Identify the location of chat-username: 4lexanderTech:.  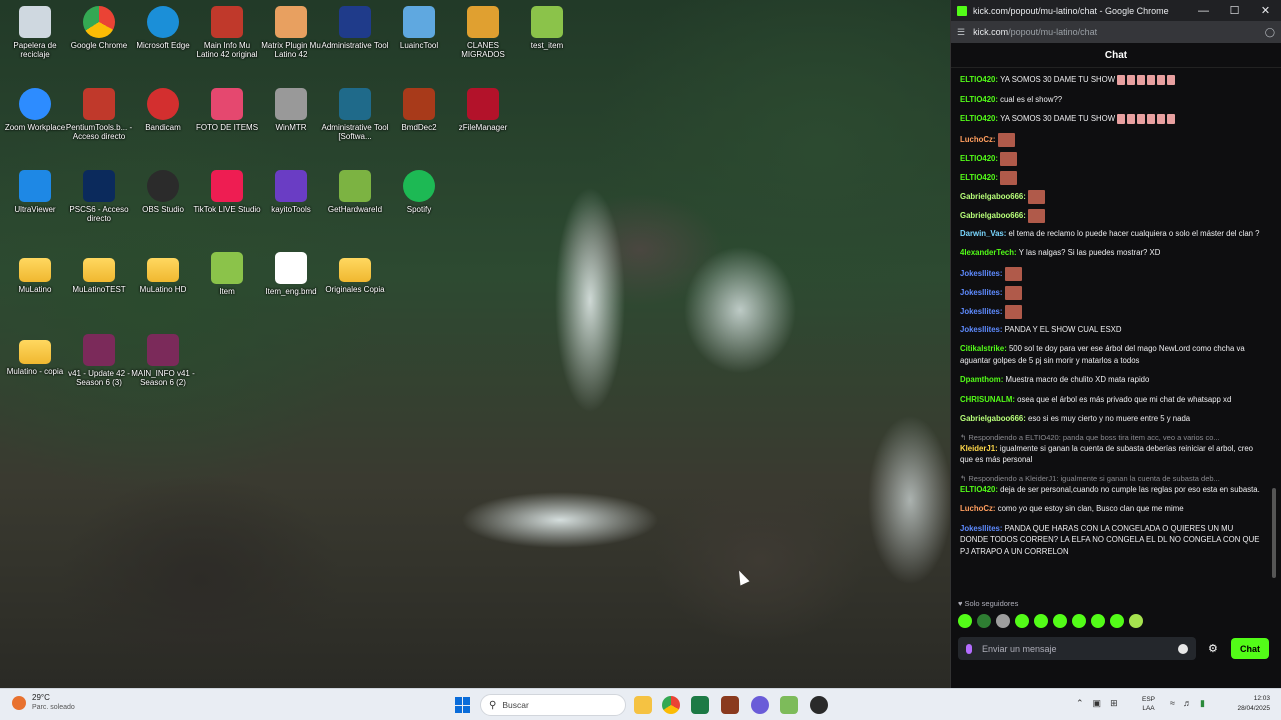
(989, 252).